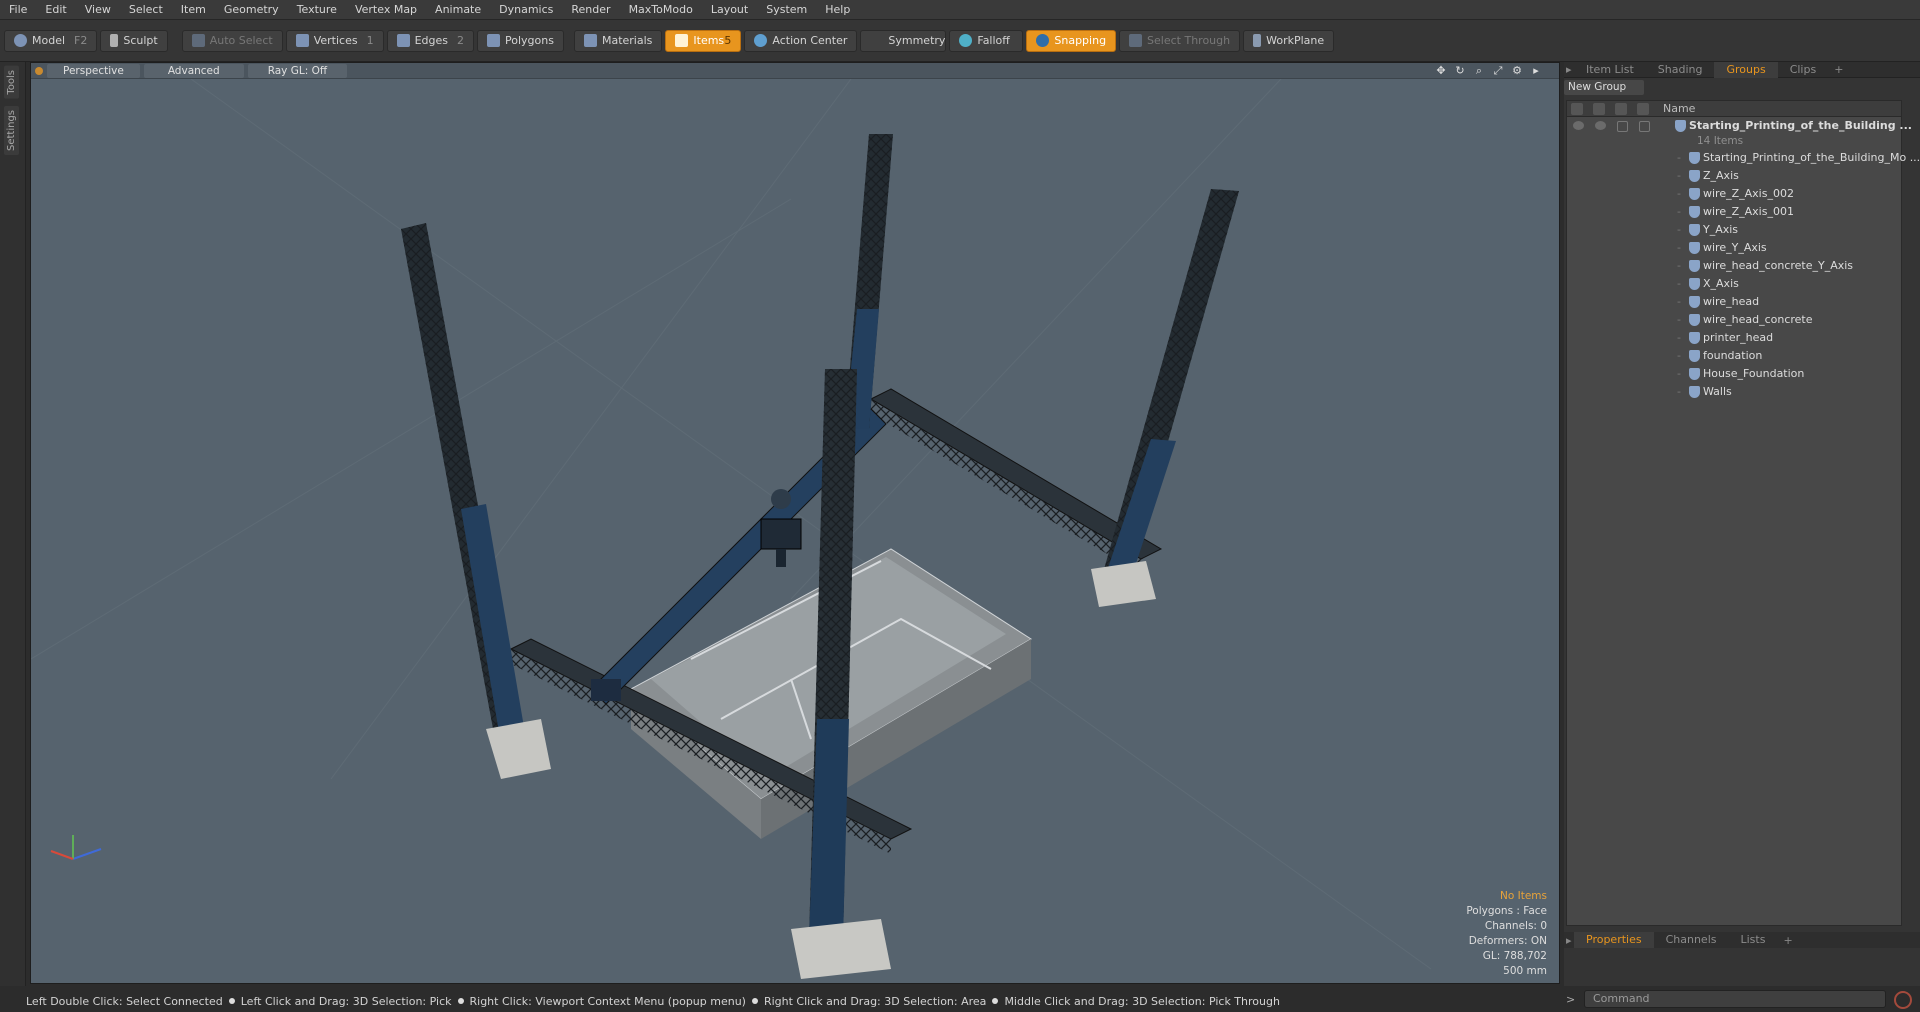  Describe the element at coordinates (1734, 230) in the screenshot. I see `list-item: - Y_Axis` at that location.